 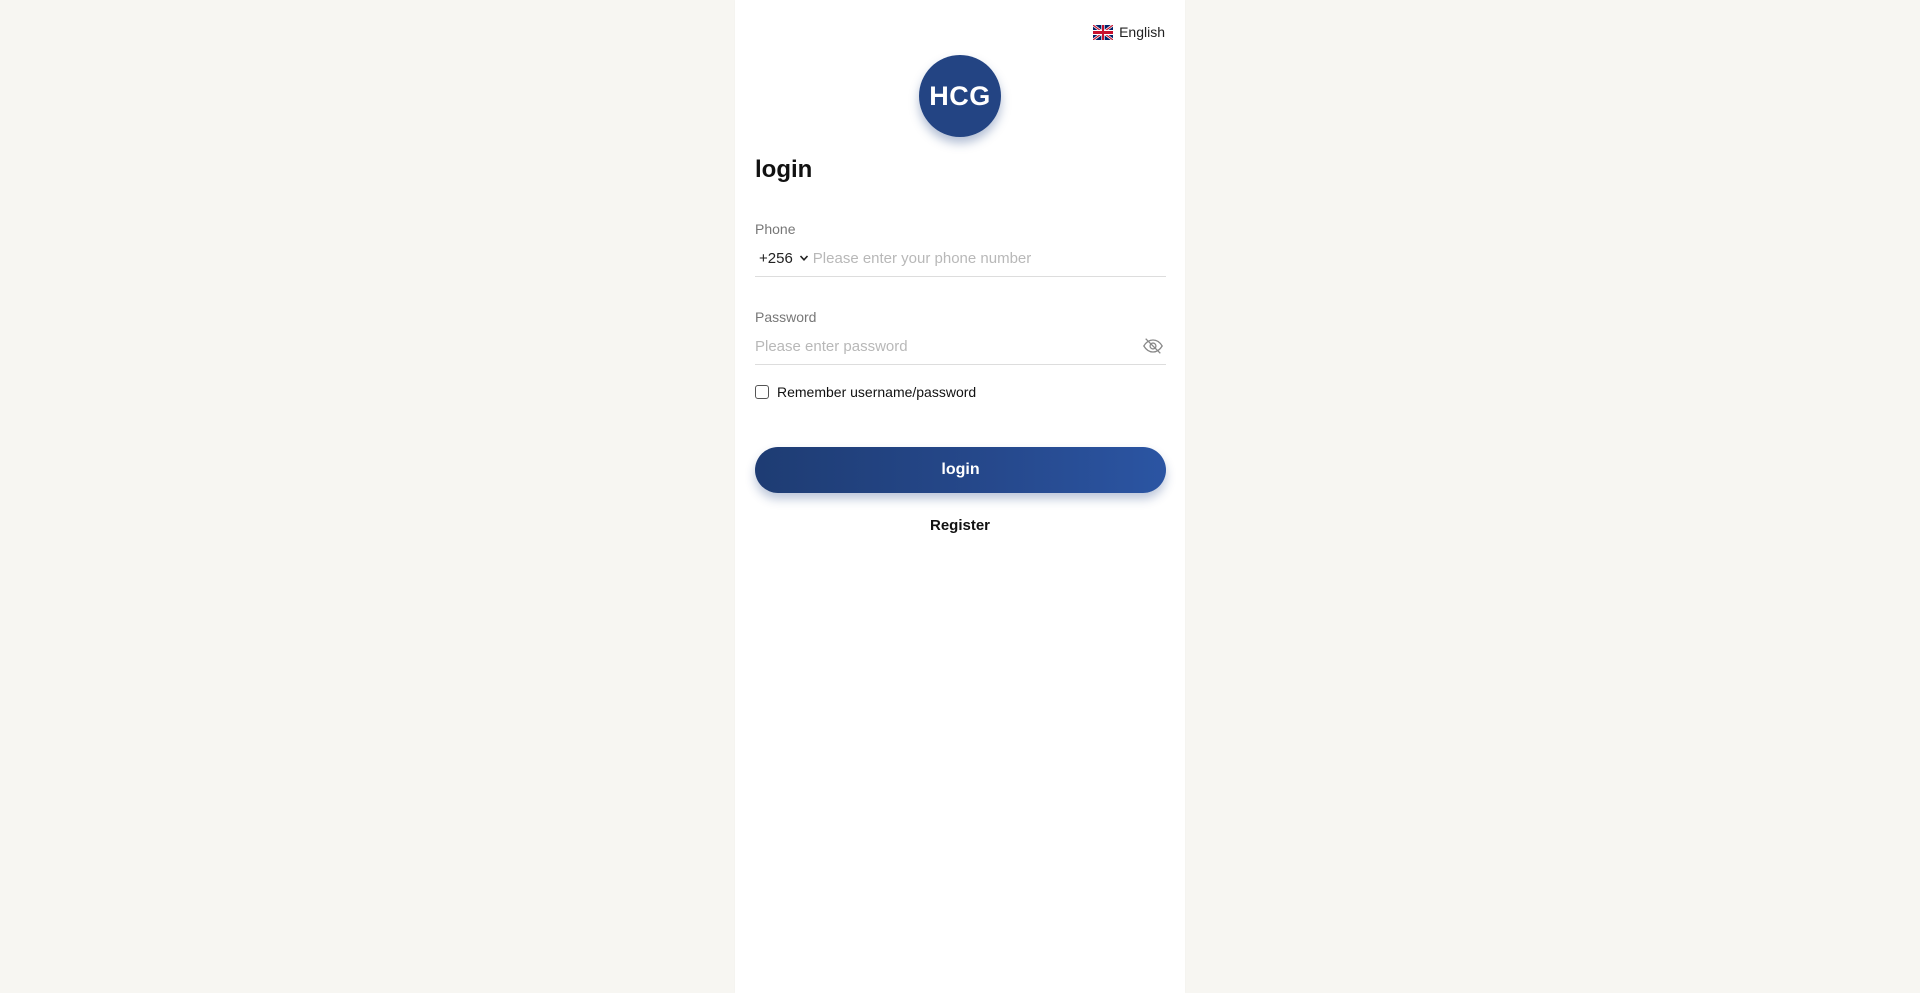 I want to click on password-label: Password, so click(x=786, y=317).